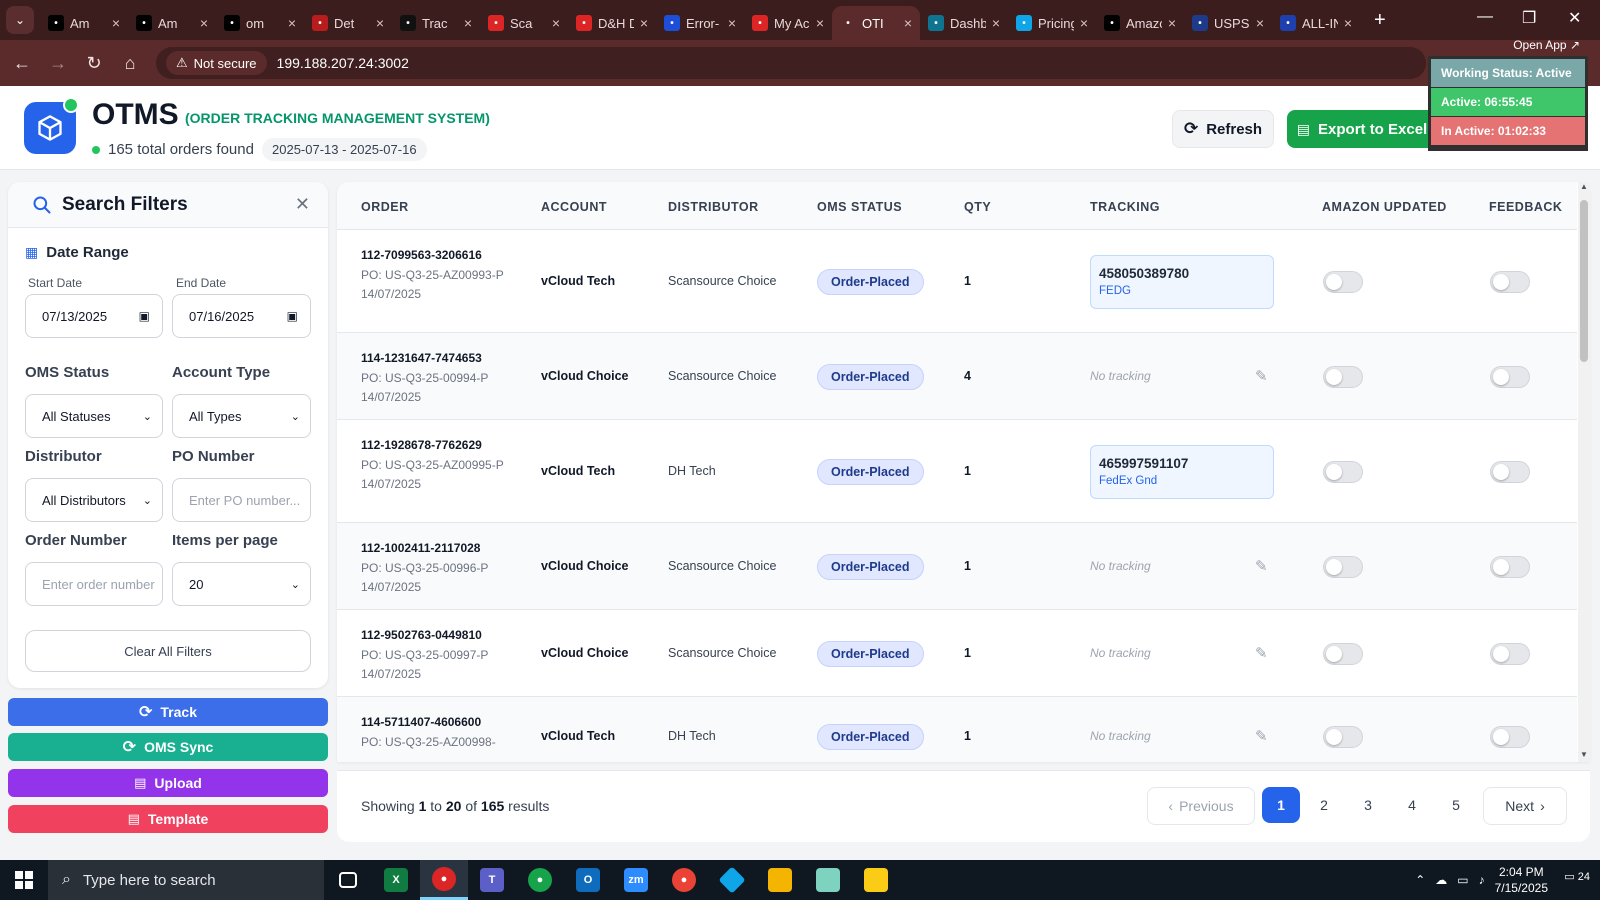 This screenshot has width=1600, height=900. What do you see at coordinates (241, 316) in the screenshot?
I see `end-date-input: 07/16/2025 ▣` at bounding box center [241, 316].